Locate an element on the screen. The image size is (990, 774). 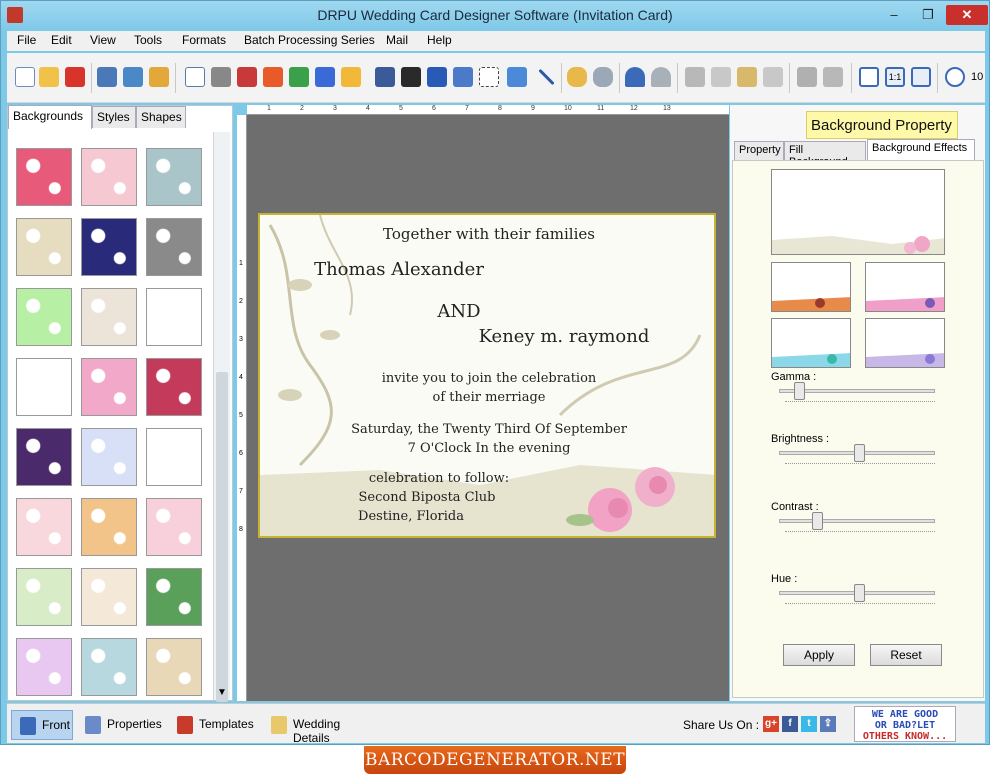
mail-icon is located at coordinates (517, 77).